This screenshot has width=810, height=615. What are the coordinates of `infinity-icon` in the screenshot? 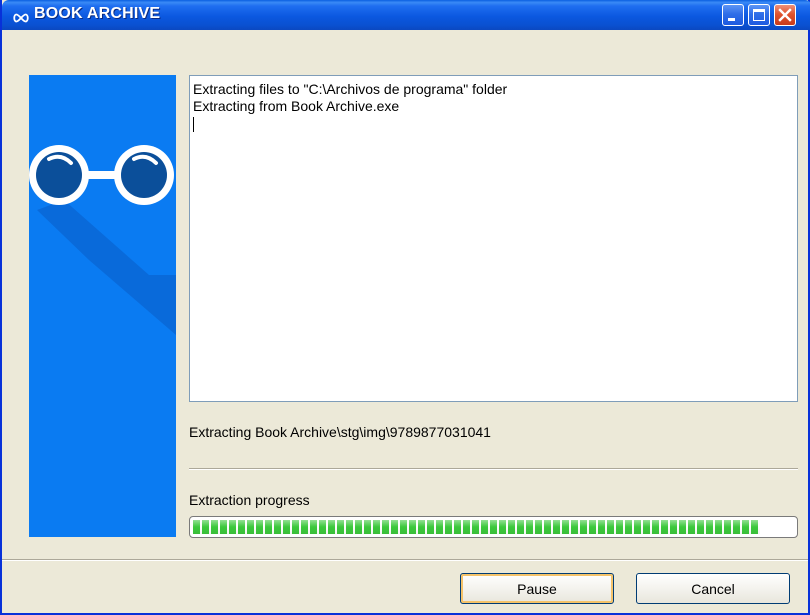 It's located at (21, 16).